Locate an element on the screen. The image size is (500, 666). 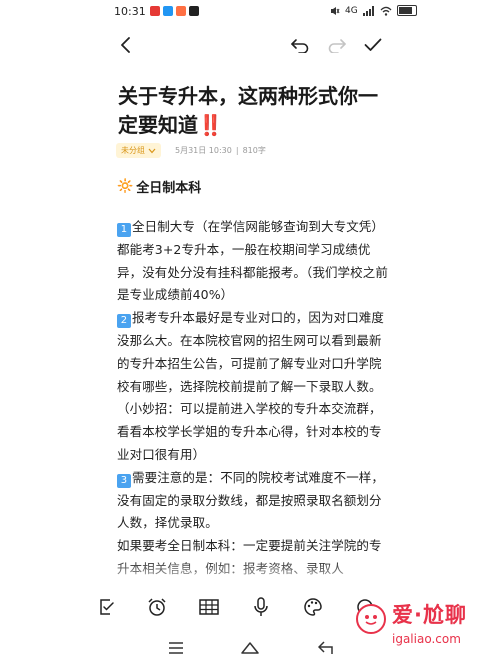
chevron-down-icon is located at coordinates (152, 150).